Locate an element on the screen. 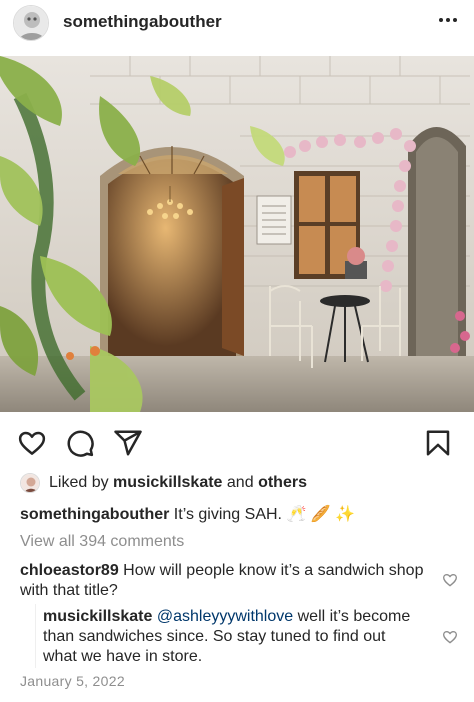 The height and width of the screenshot is (702, 474). liked-by-prefix: Liked by is located at coordinates (79, 482).